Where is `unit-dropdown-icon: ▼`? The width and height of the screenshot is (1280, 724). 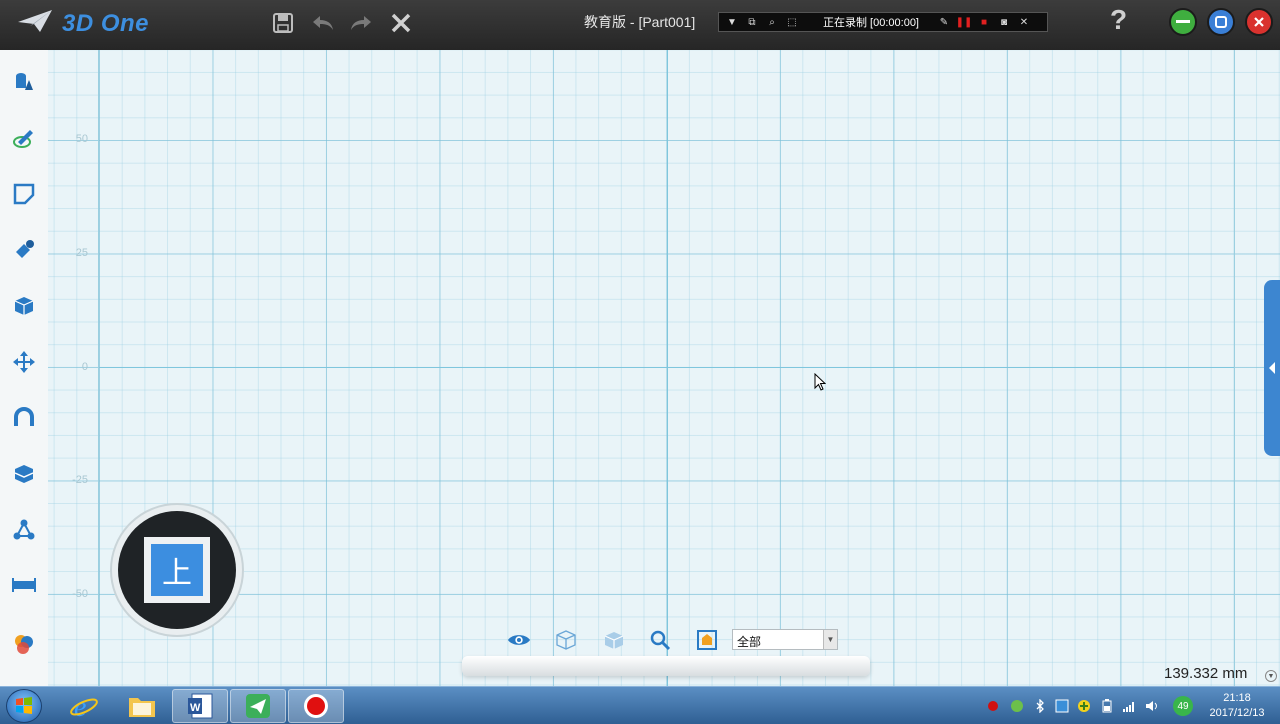 unit-dropdown-icon: ▼ is located at coordinates (1271, 676).